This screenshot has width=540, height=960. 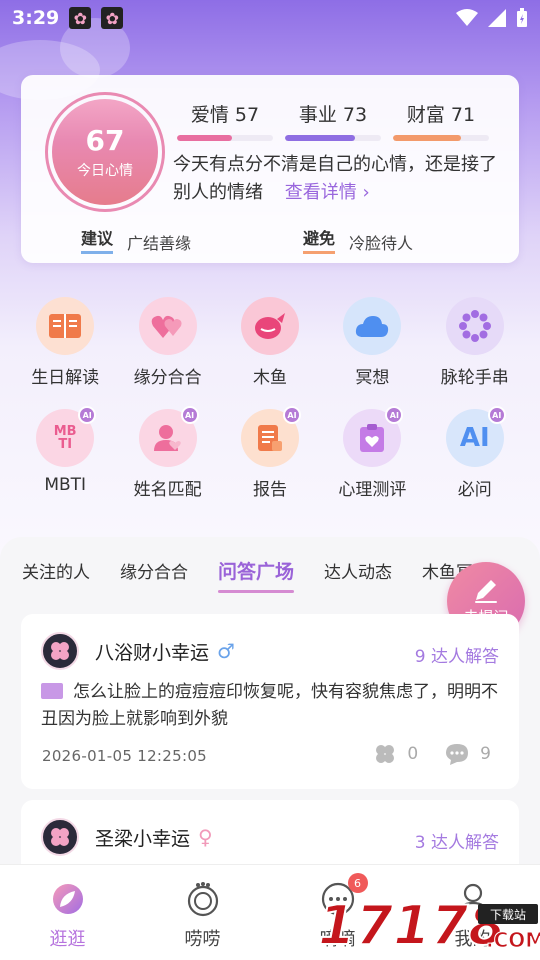 I want to click on question-text: 怎么让脸上的痘痘痘印恢复呢，快有容貌焦虑了，明明不丑因为脸上就影响到外貌, so click(x=269, y=705).